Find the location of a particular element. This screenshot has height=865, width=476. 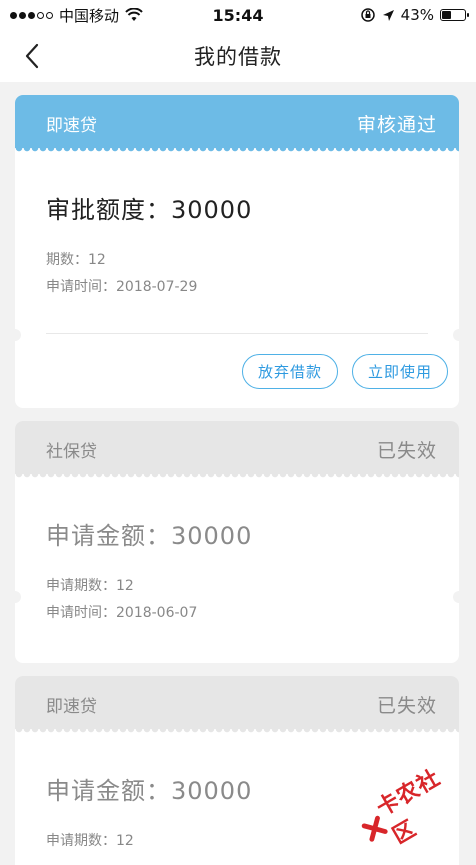

loan-card-header: 社保贷 已失效 is located at coordinates (237, 451).